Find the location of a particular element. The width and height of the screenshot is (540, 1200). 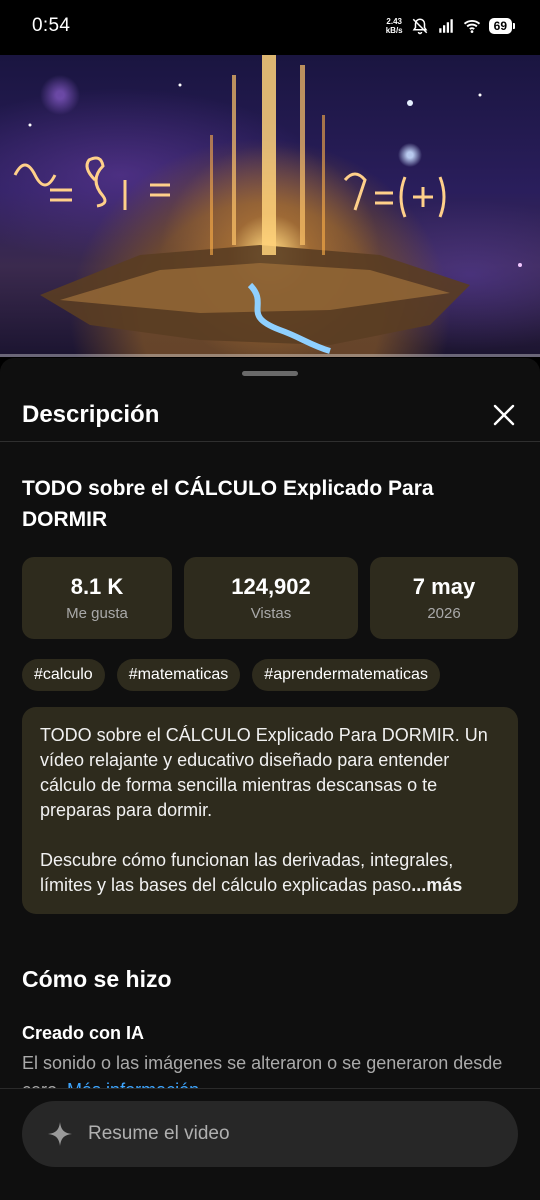

views-label: Vistas is located at coordinates (271, 613).